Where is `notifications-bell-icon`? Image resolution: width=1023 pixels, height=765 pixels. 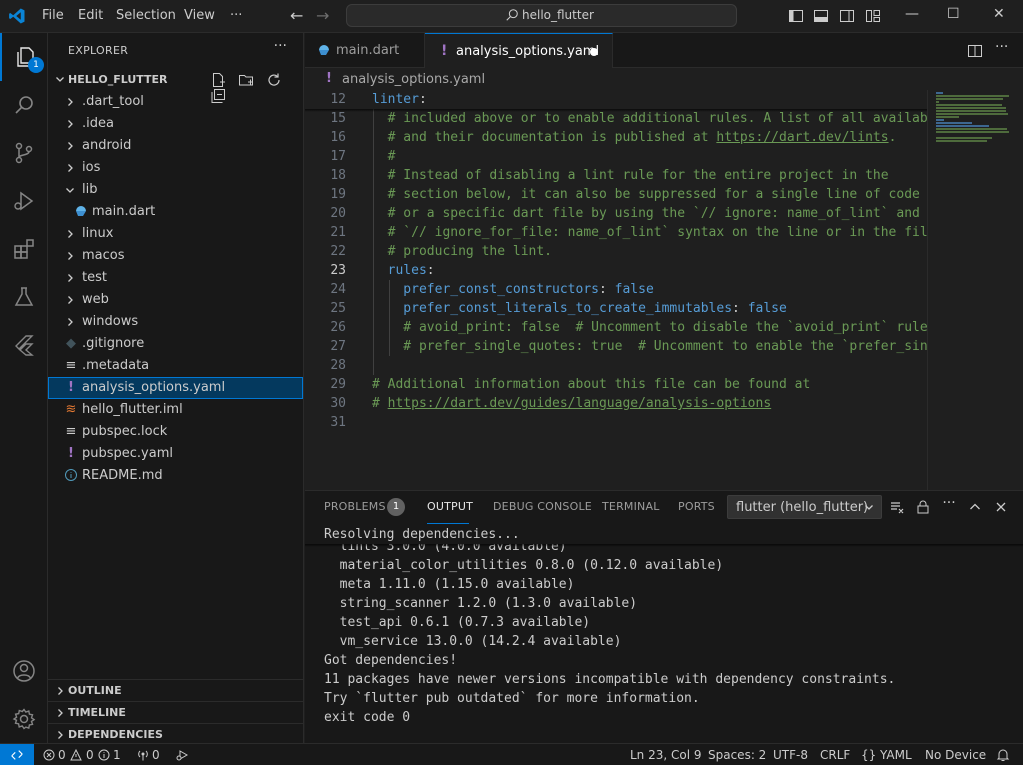 notifications-bell-icon is located at coordinates (1003, 755).